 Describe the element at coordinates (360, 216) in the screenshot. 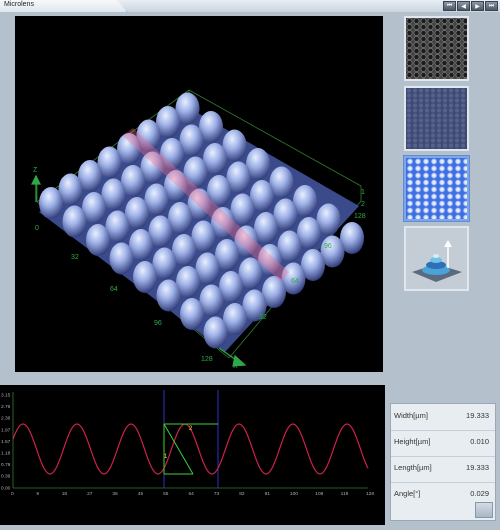

I see `y-tick: 128` at that location.